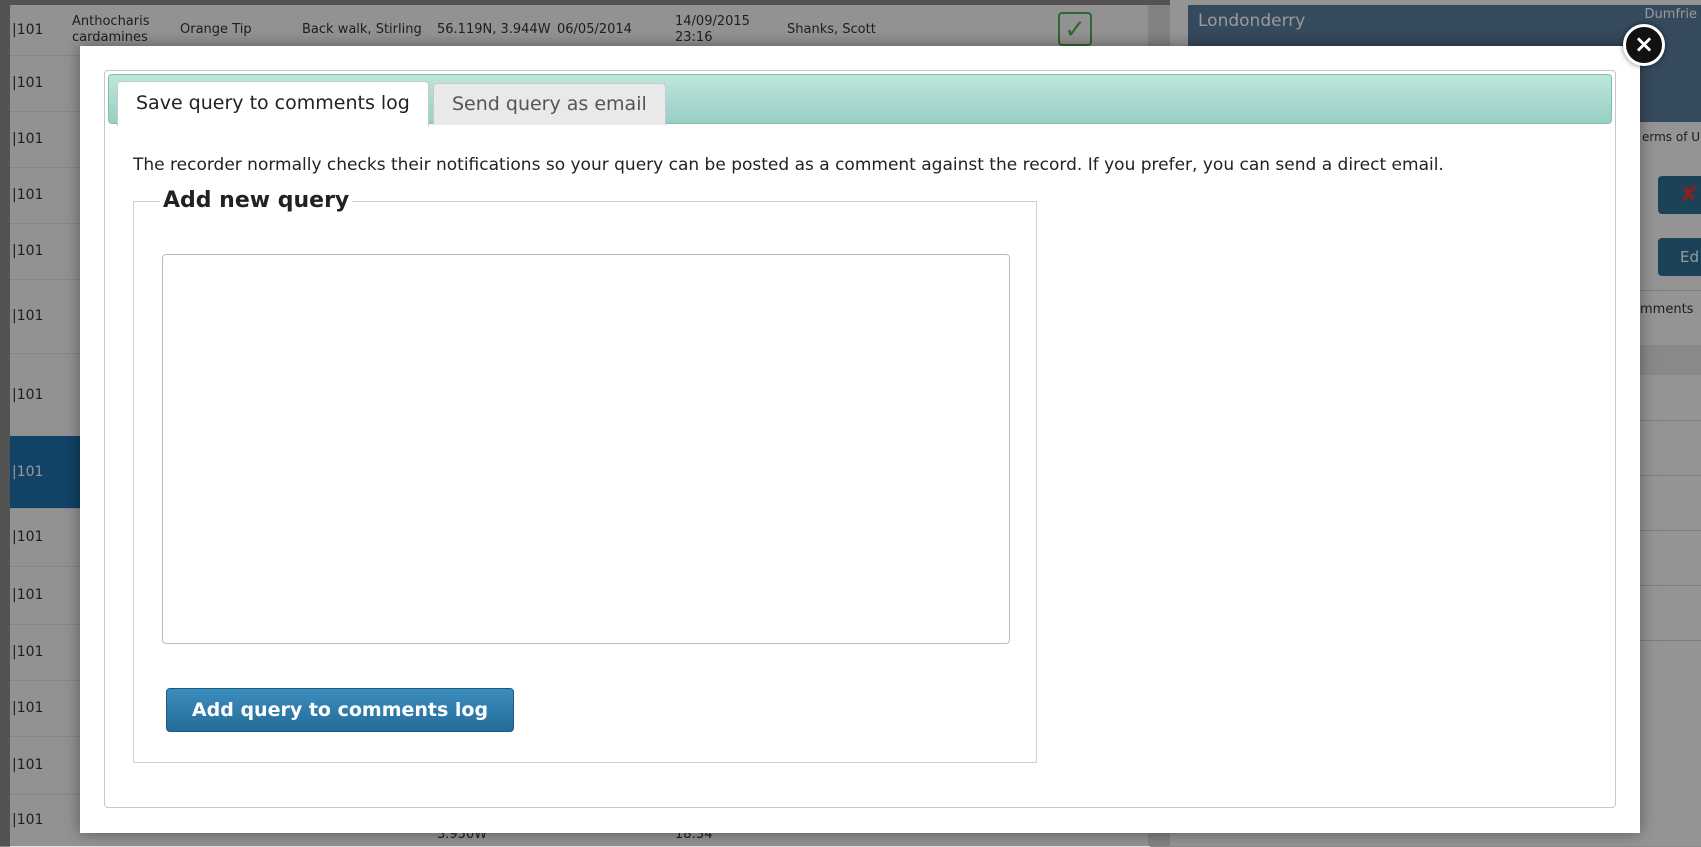 This screenshot has width=1701, height=847. What do you see at coordinates (549, 104) in the screenshot?
I see `tab-send-email: Send query as email` at bounding box center [549, 104].